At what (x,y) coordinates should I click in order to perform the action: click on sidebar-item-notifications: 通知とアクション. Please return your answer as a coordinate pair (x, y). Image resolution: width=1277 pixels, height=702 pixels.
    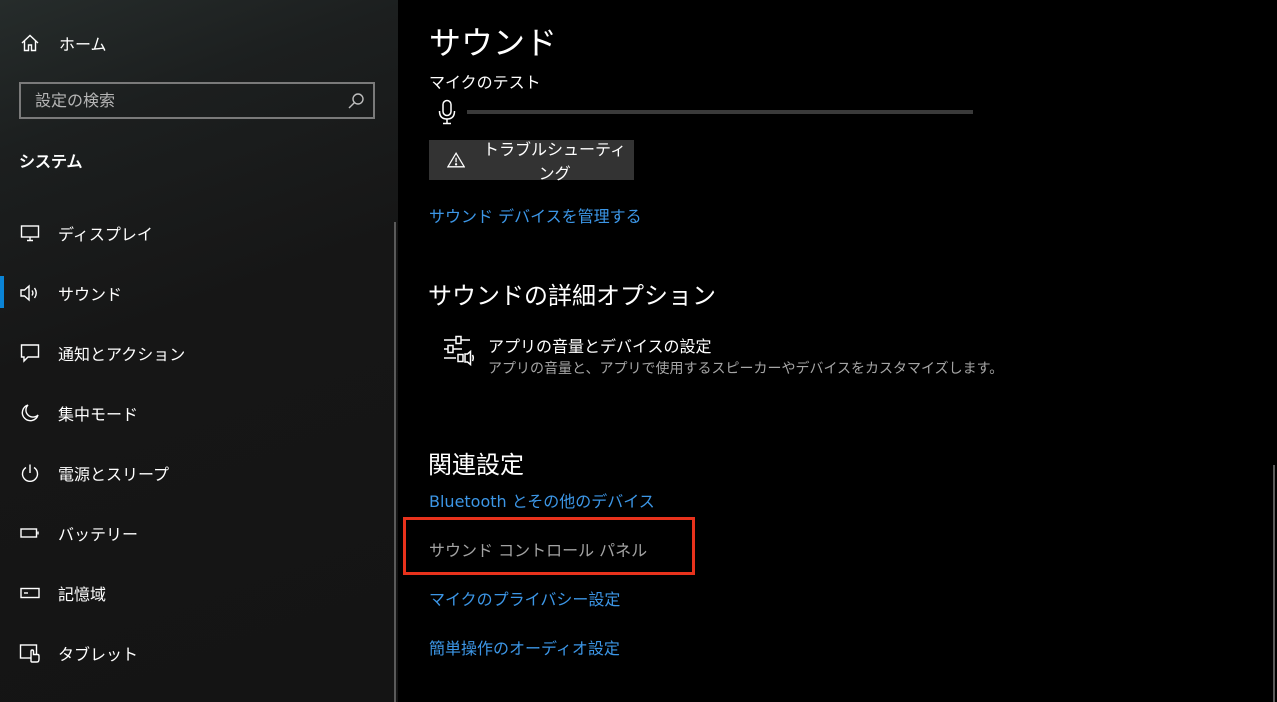
    Looking at the image, I should click on (197, 353).